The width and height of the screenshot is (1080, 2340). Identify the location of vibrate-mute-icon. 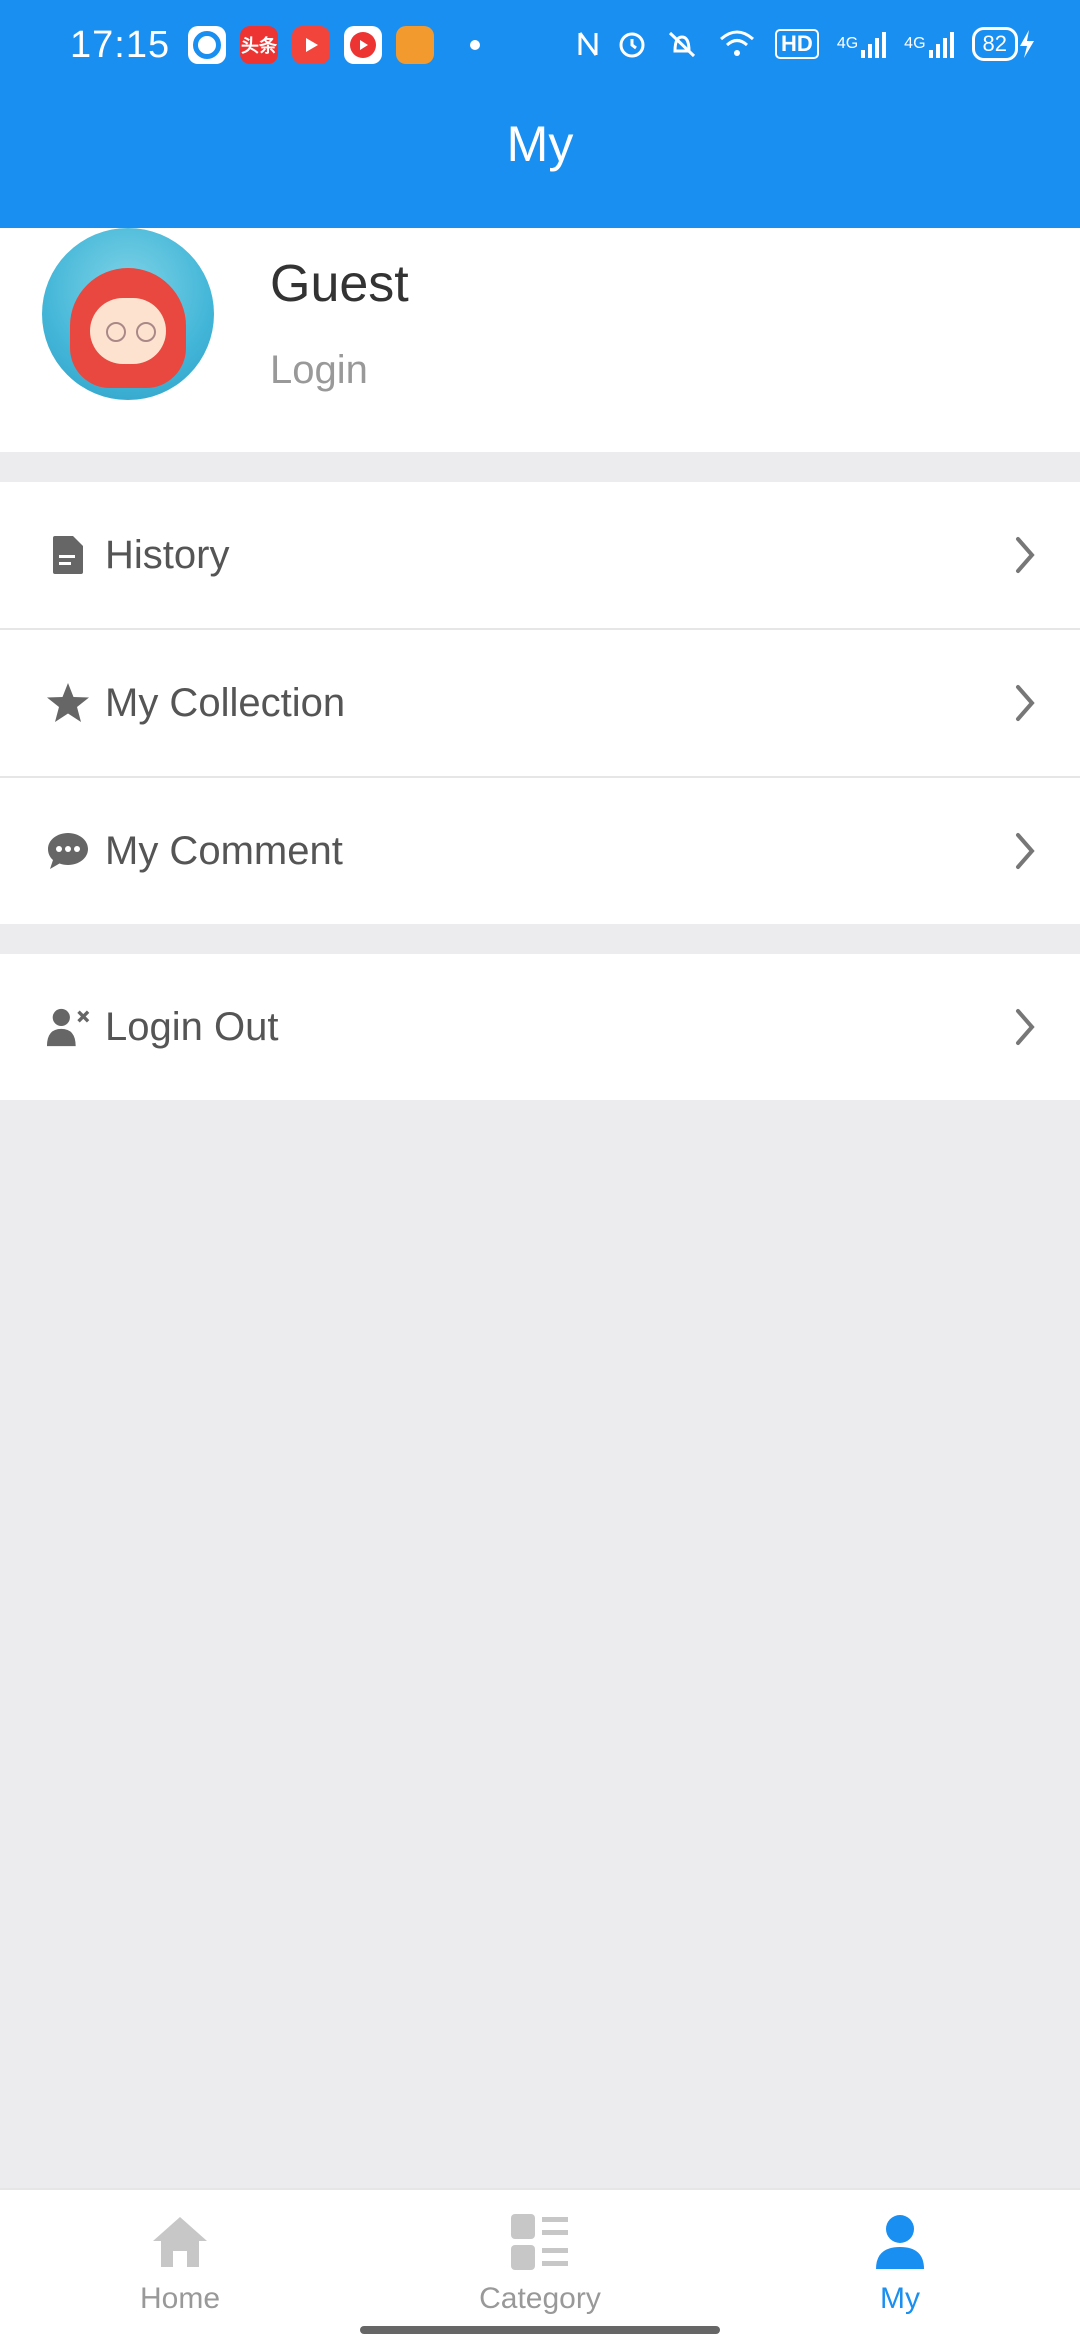
(682, 44).